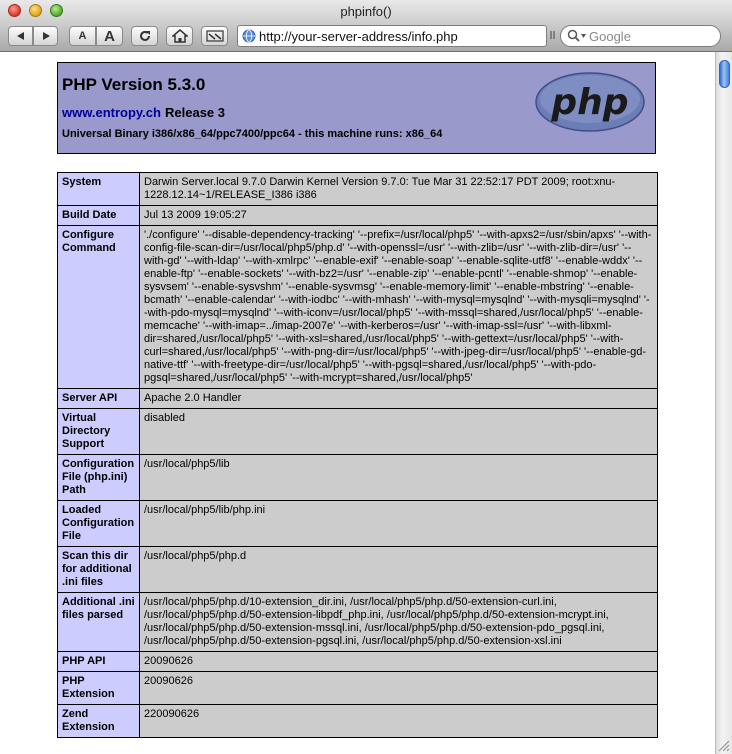  I want to click on forward-arrow-icon, so click(46, 36).